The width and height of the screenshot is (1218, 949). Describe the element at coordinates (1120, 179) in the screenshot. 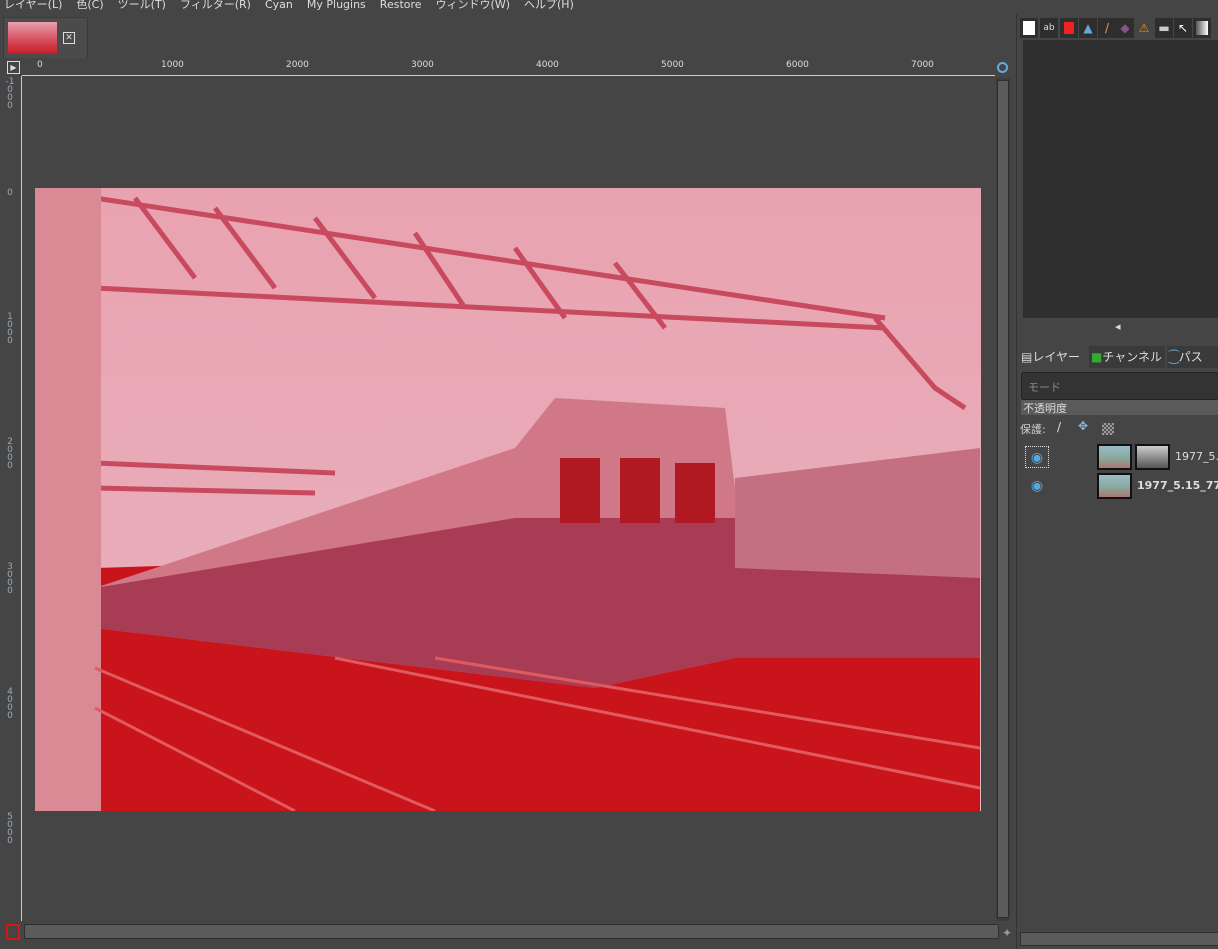

I see `top-panel-content` at that location.